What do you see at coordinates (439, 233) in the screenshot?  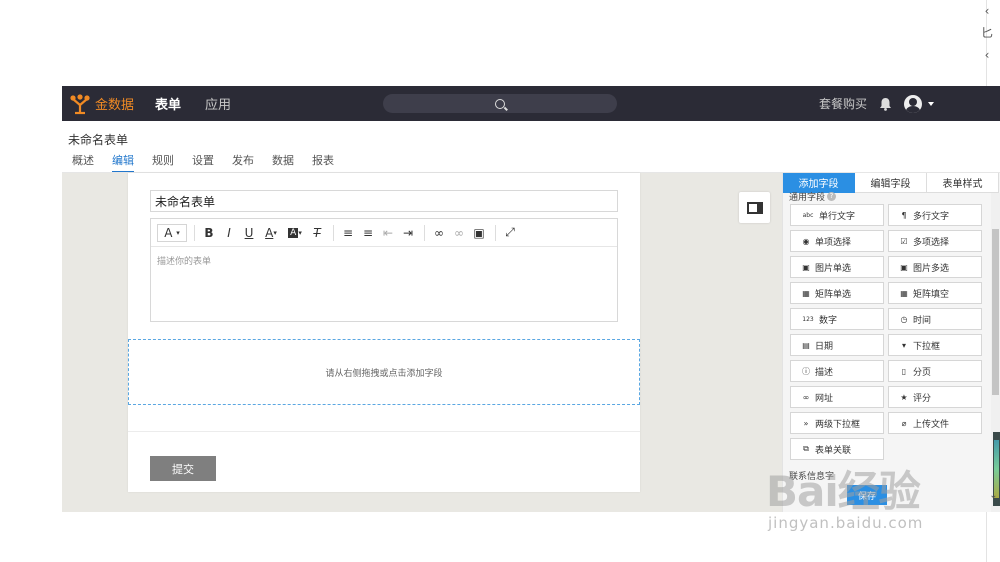 I see `link-icon: ∞` at bounding box center [439, 233].